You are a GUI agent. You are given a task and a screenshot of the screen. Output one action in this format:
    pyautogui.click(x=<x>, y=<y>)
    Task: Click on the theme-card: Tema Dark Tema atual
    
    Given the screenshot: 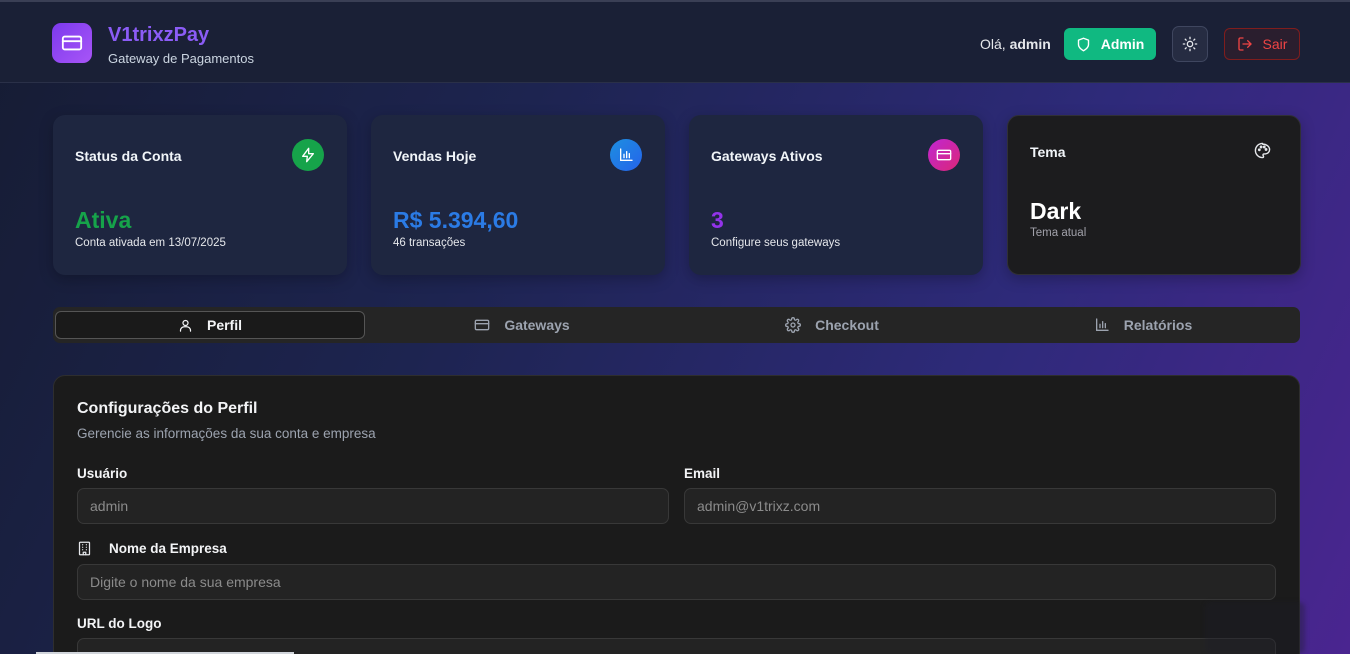 What is the action you would take?
    pyautogui.click(x=1154, y=195)
    